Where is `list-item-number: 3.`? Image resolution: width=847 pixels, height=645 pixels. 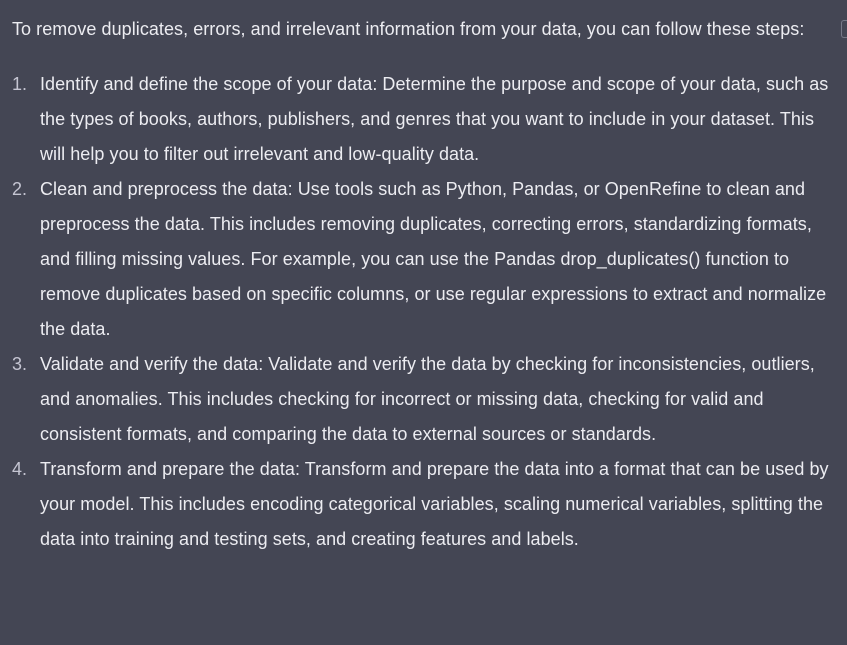 list-item-number: 3. is located at coordinates (20, 364).